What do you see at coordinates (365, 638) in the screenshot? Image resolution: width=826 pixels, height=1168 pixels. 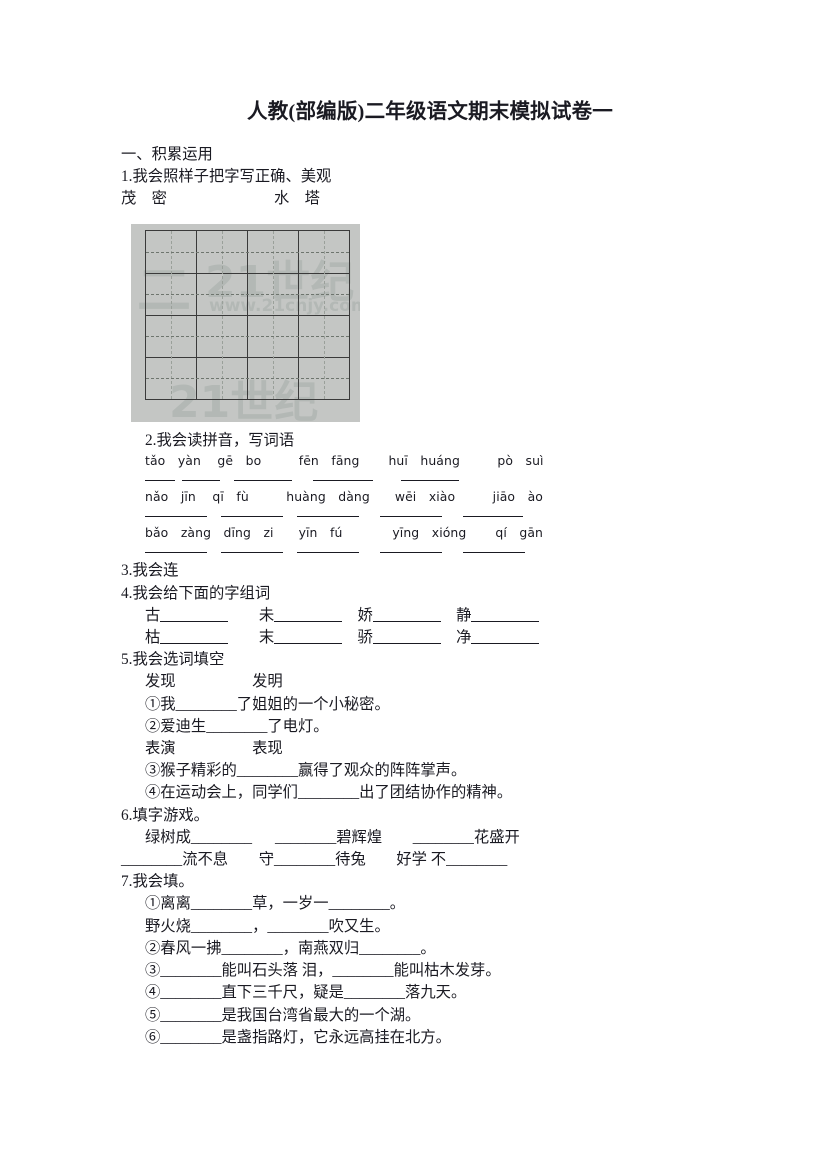 I see `q4-char: 骄` at bounding box center [365, 638].